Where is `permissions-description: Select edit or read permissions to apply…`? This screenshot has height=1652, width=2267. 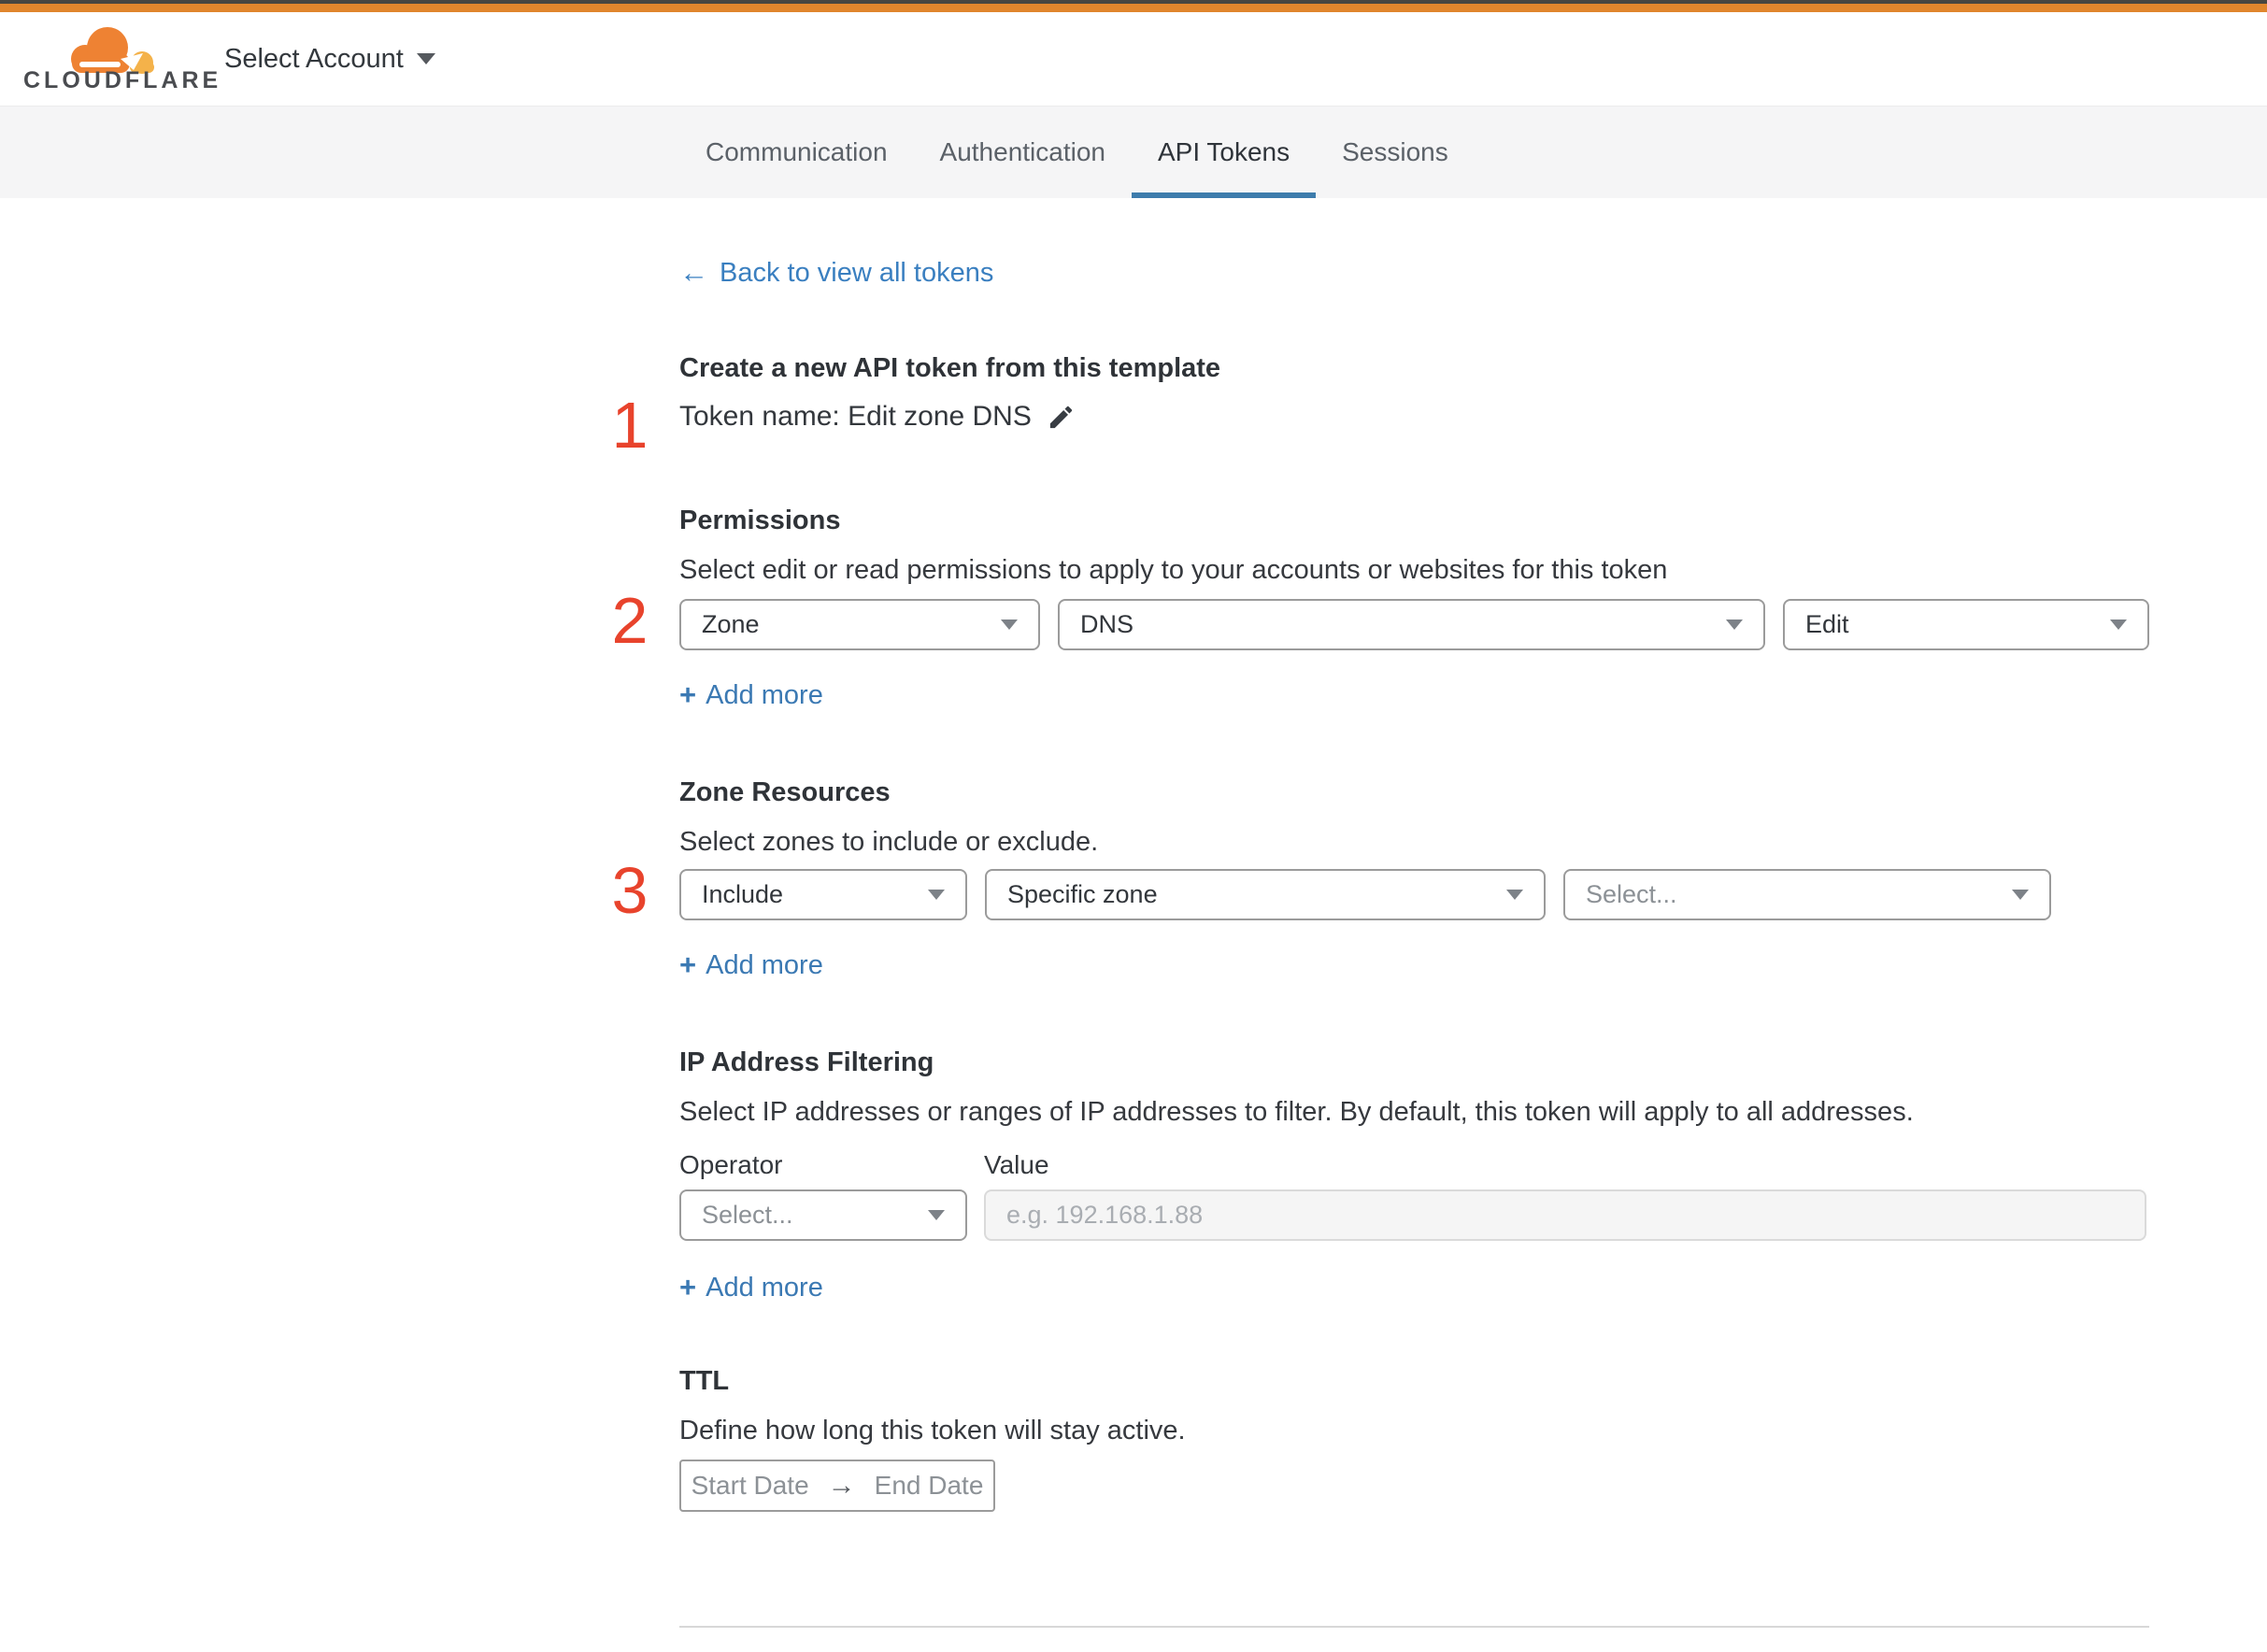 permissions-description: Select edit or read permissions to apply… is located at coordinates (1174, 570).